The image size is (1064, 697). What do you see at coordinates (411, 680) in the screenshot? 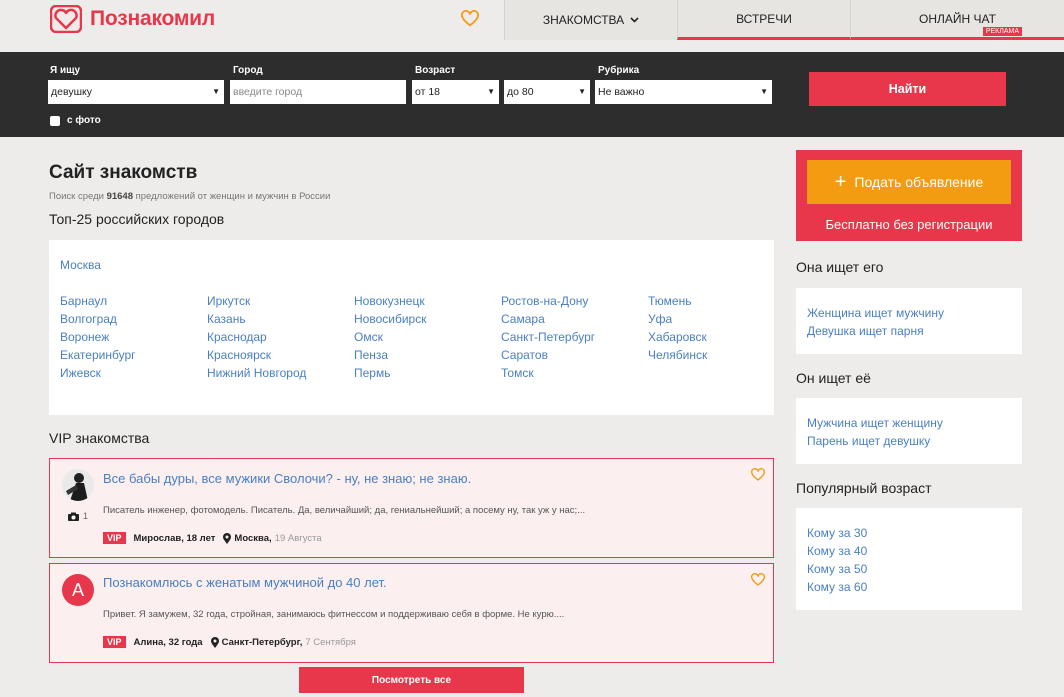
I see `see-all-button: Посмотреть все` at bounding box center [411, 680].